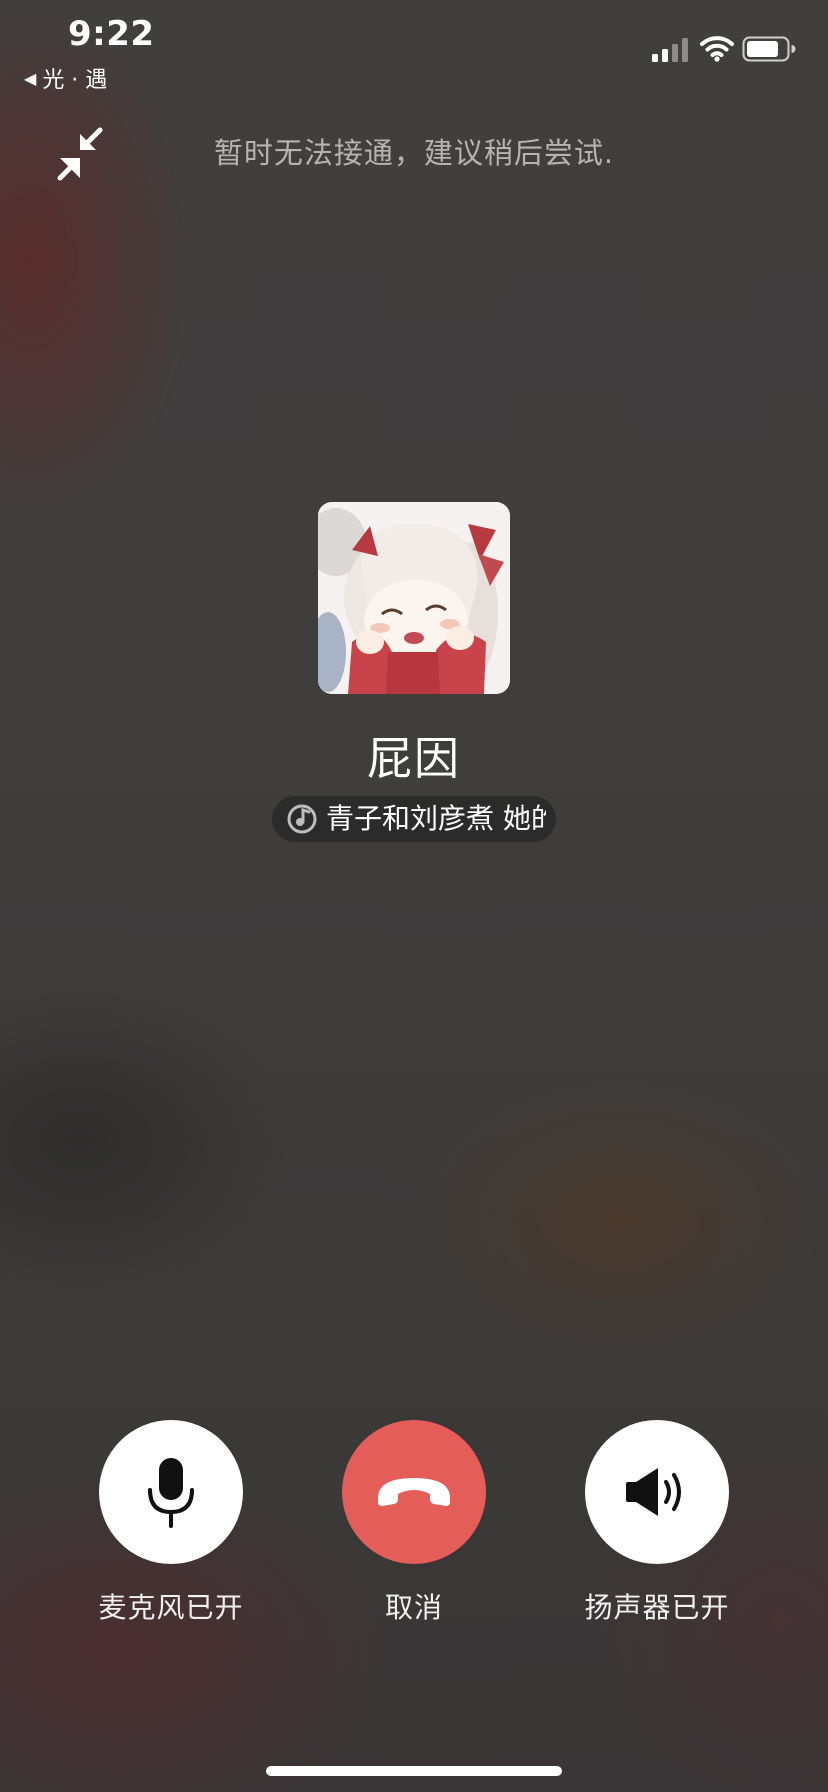  What do you see at coordinates (30, 78) in the screenshot?
I see `back-triangle-icon: ◀` at bounding box center [30, 78].